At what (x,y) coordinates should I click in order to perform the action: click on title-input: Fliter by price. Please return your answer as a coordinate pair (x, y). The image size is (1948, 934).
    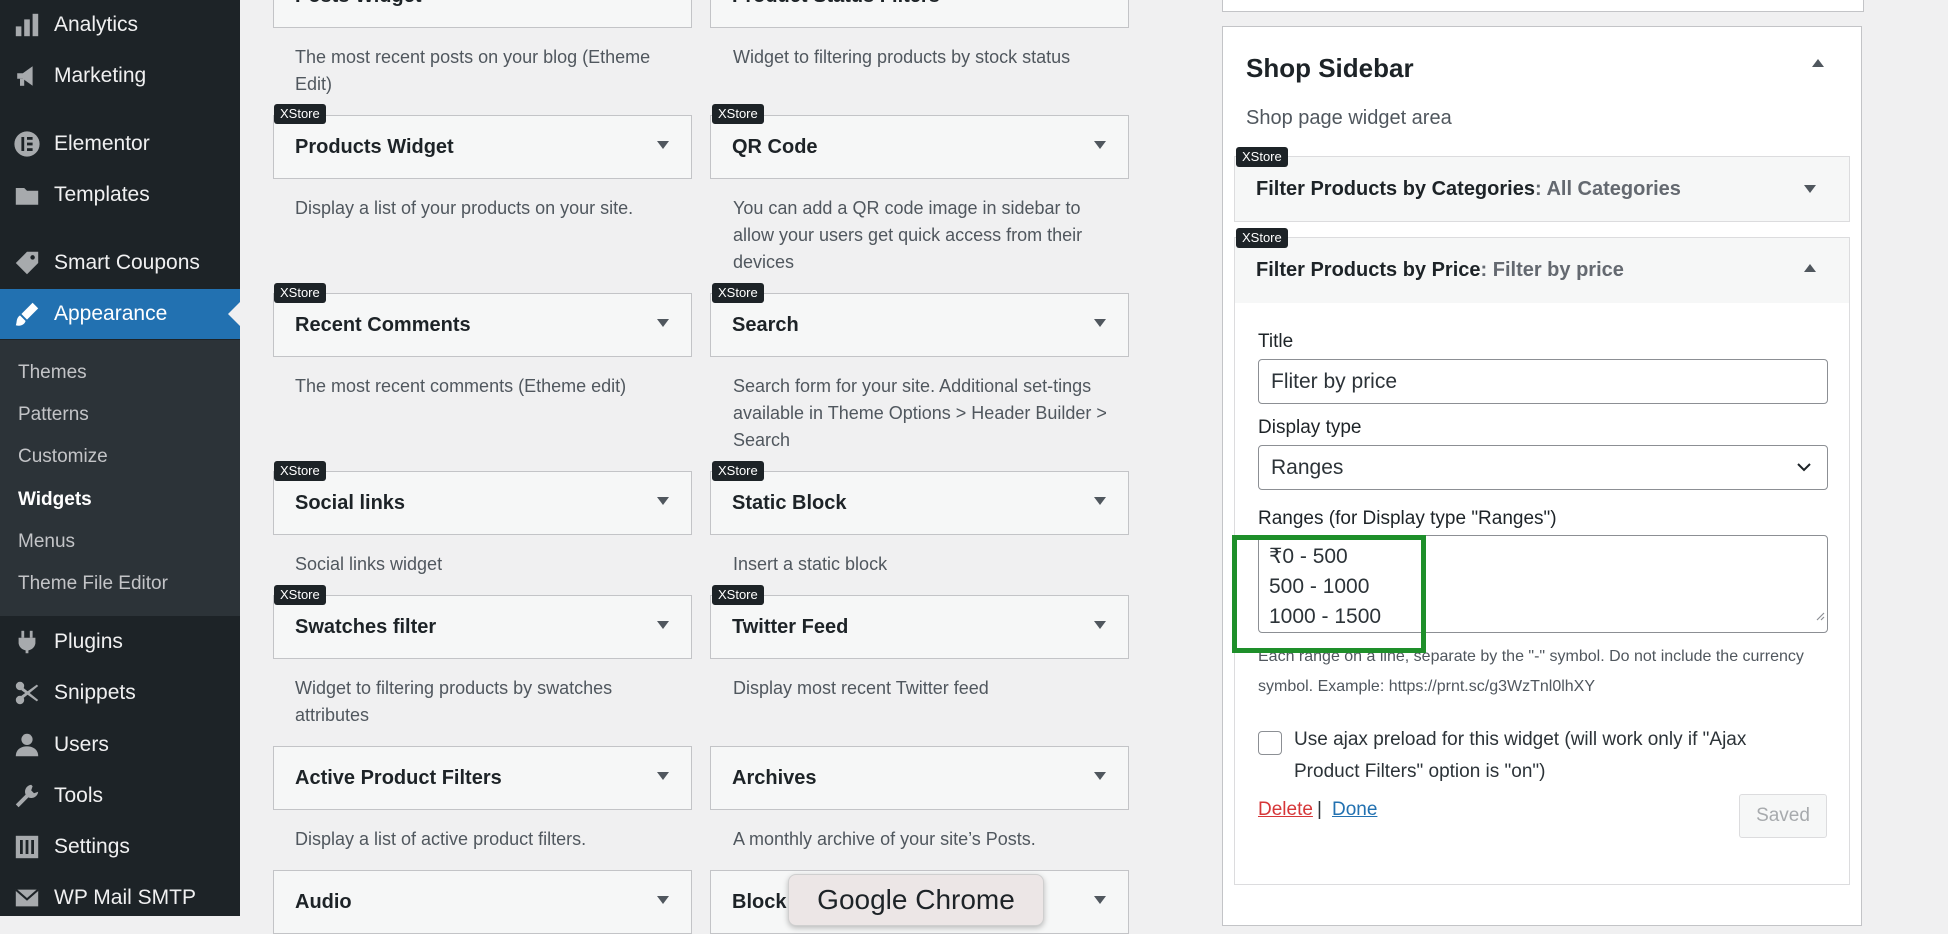
    Looking at the image, I should click on (1543, 381).